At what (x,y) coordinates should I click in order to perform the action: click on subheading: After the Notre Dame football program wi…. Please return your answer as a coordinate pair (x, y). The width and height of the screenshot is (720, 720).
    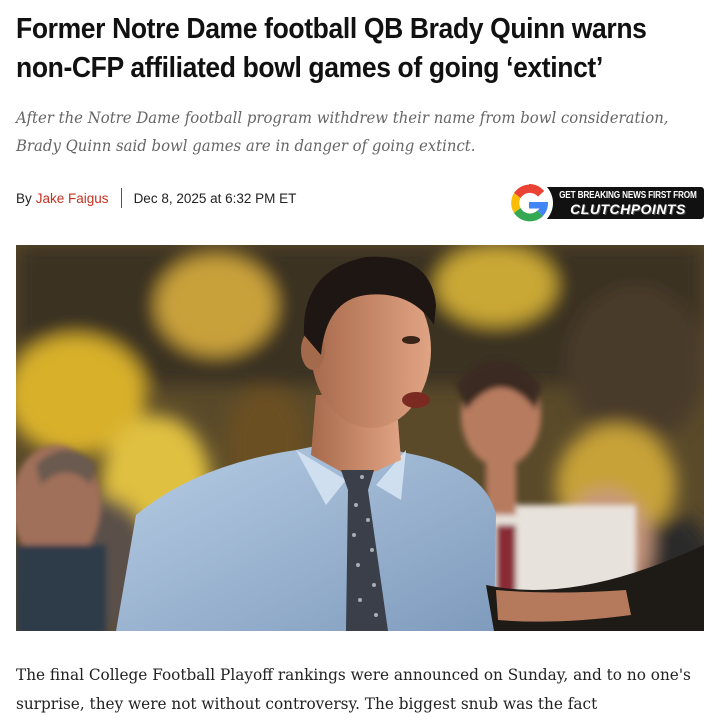
    Looking at the image, I should click on (342, 132).